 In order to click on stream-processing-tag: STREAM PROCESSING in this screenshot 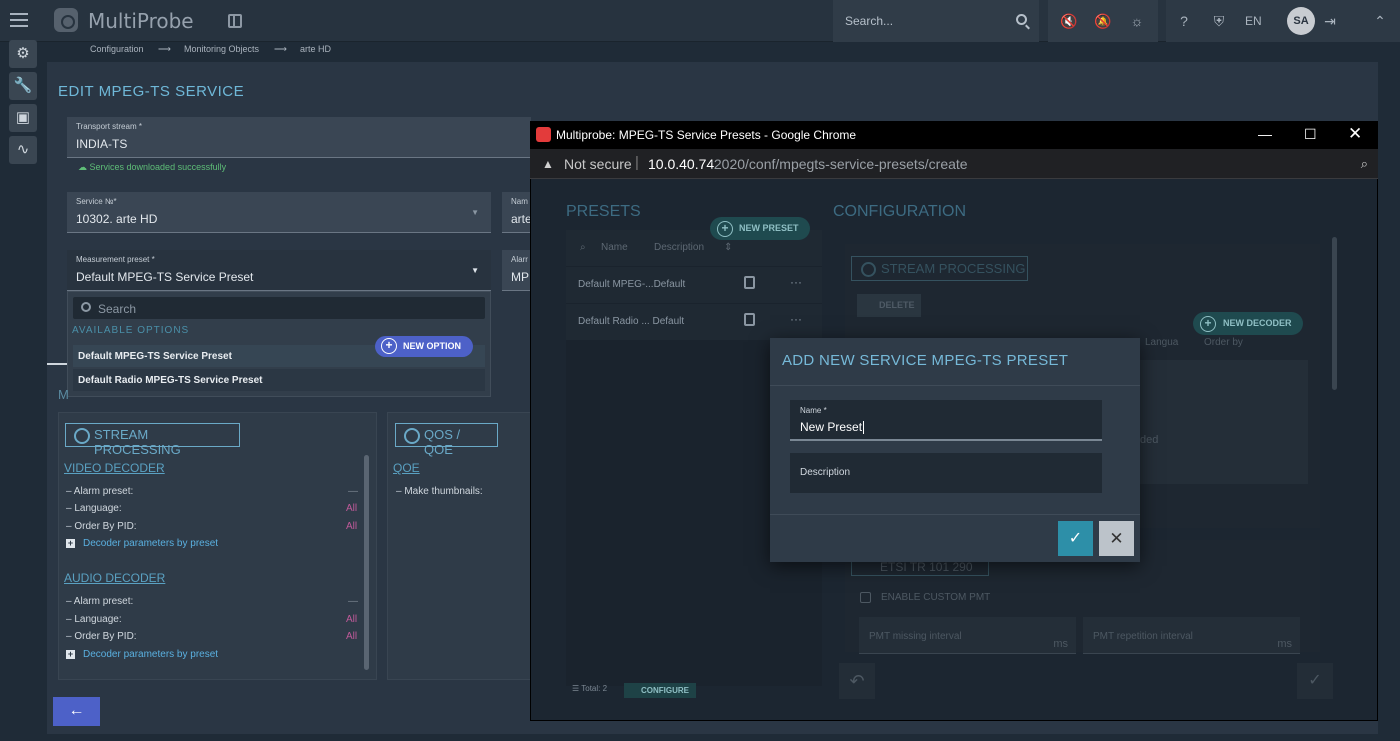, I will do `click(152, 440)`.